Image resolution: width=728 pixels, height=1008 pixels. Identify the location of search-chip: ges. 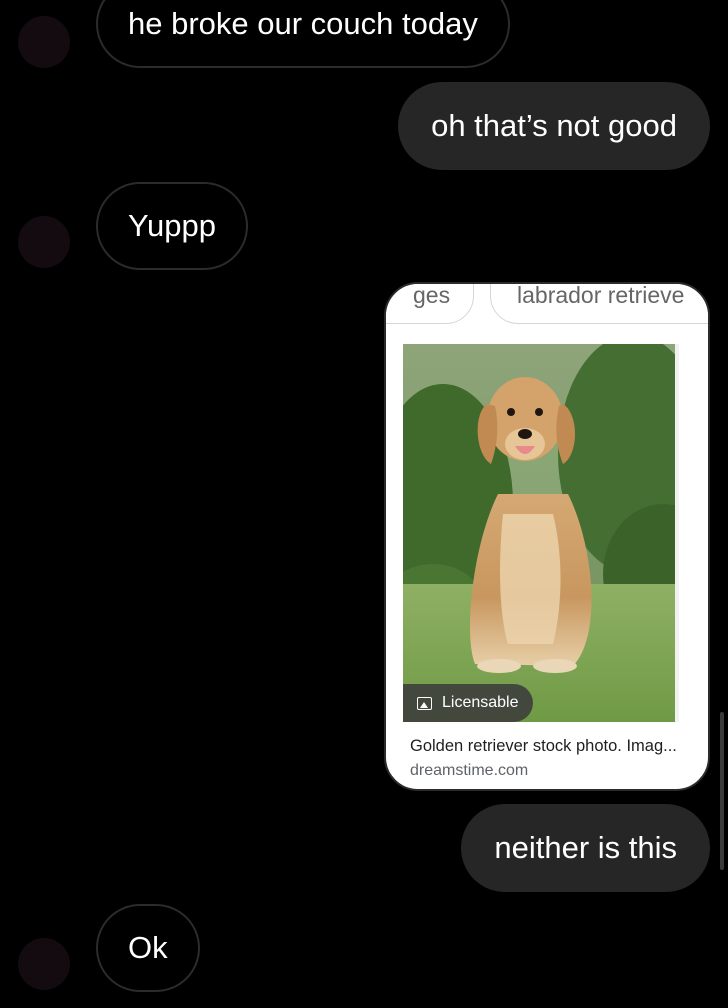
(430, 303).